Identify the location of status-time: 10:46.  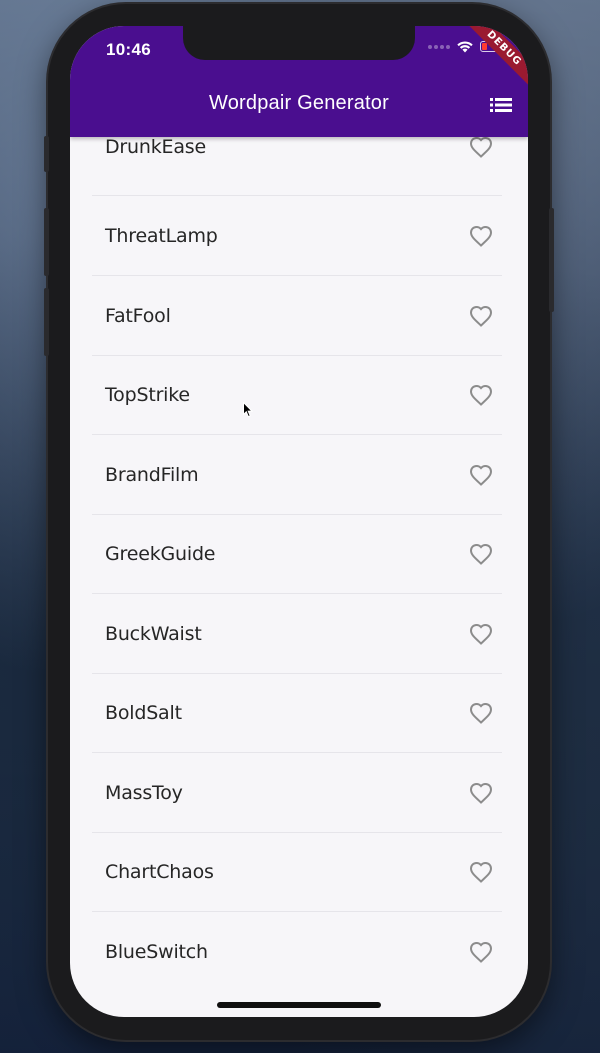
(128, 49).